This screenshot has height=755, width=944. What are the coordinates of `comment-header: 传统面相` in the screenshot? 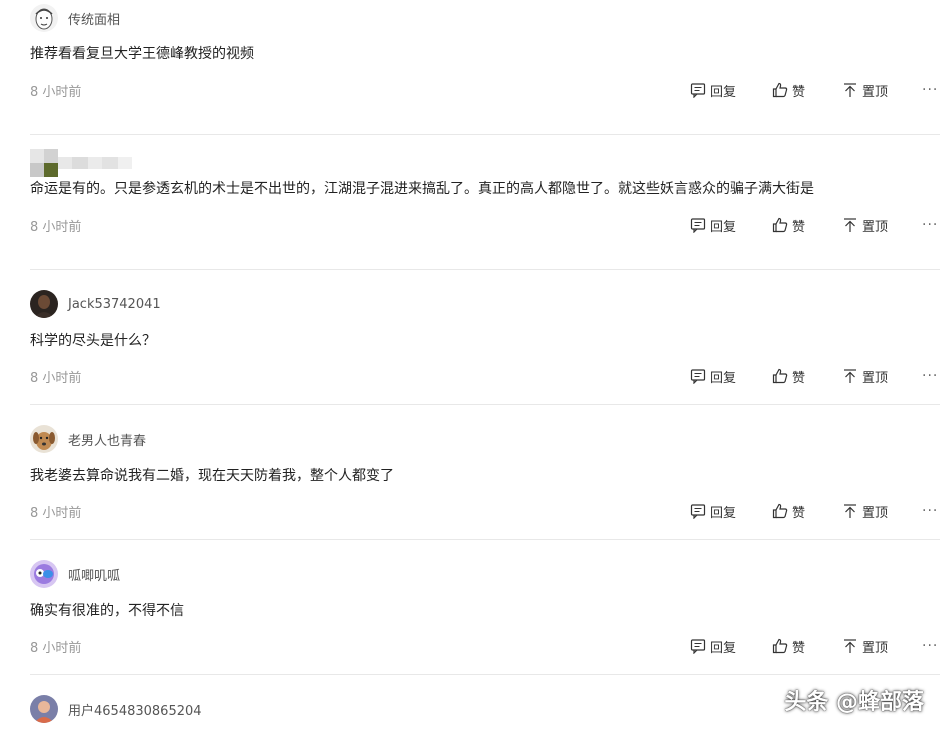 It's located at (75, 18).